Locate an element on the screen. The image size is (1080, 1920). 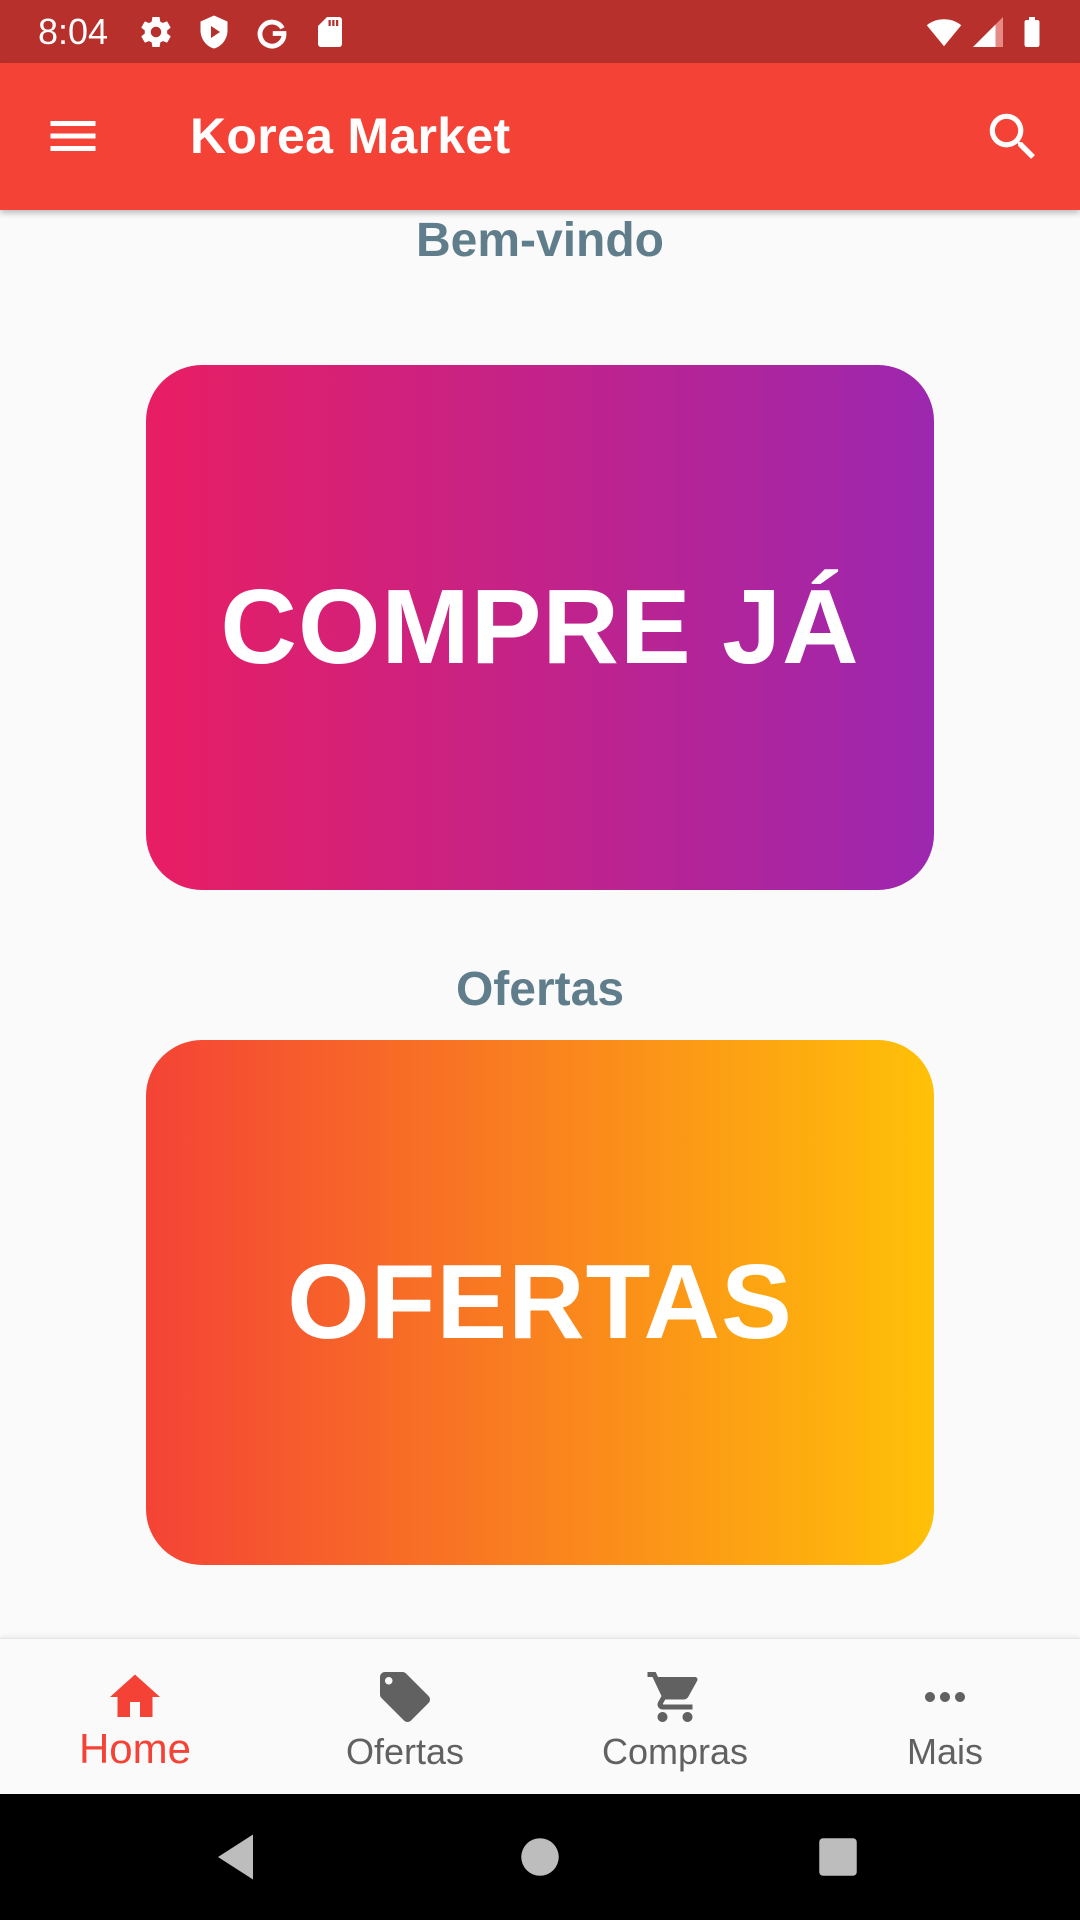
status-bar: 8:04 is located at coordinates (540, 31).